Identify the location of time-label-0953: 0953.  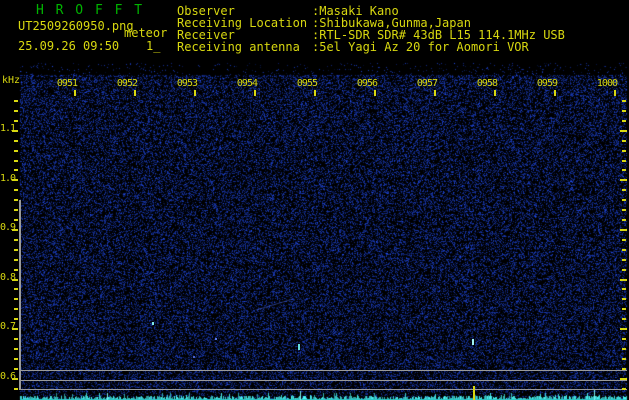
(187, 83).